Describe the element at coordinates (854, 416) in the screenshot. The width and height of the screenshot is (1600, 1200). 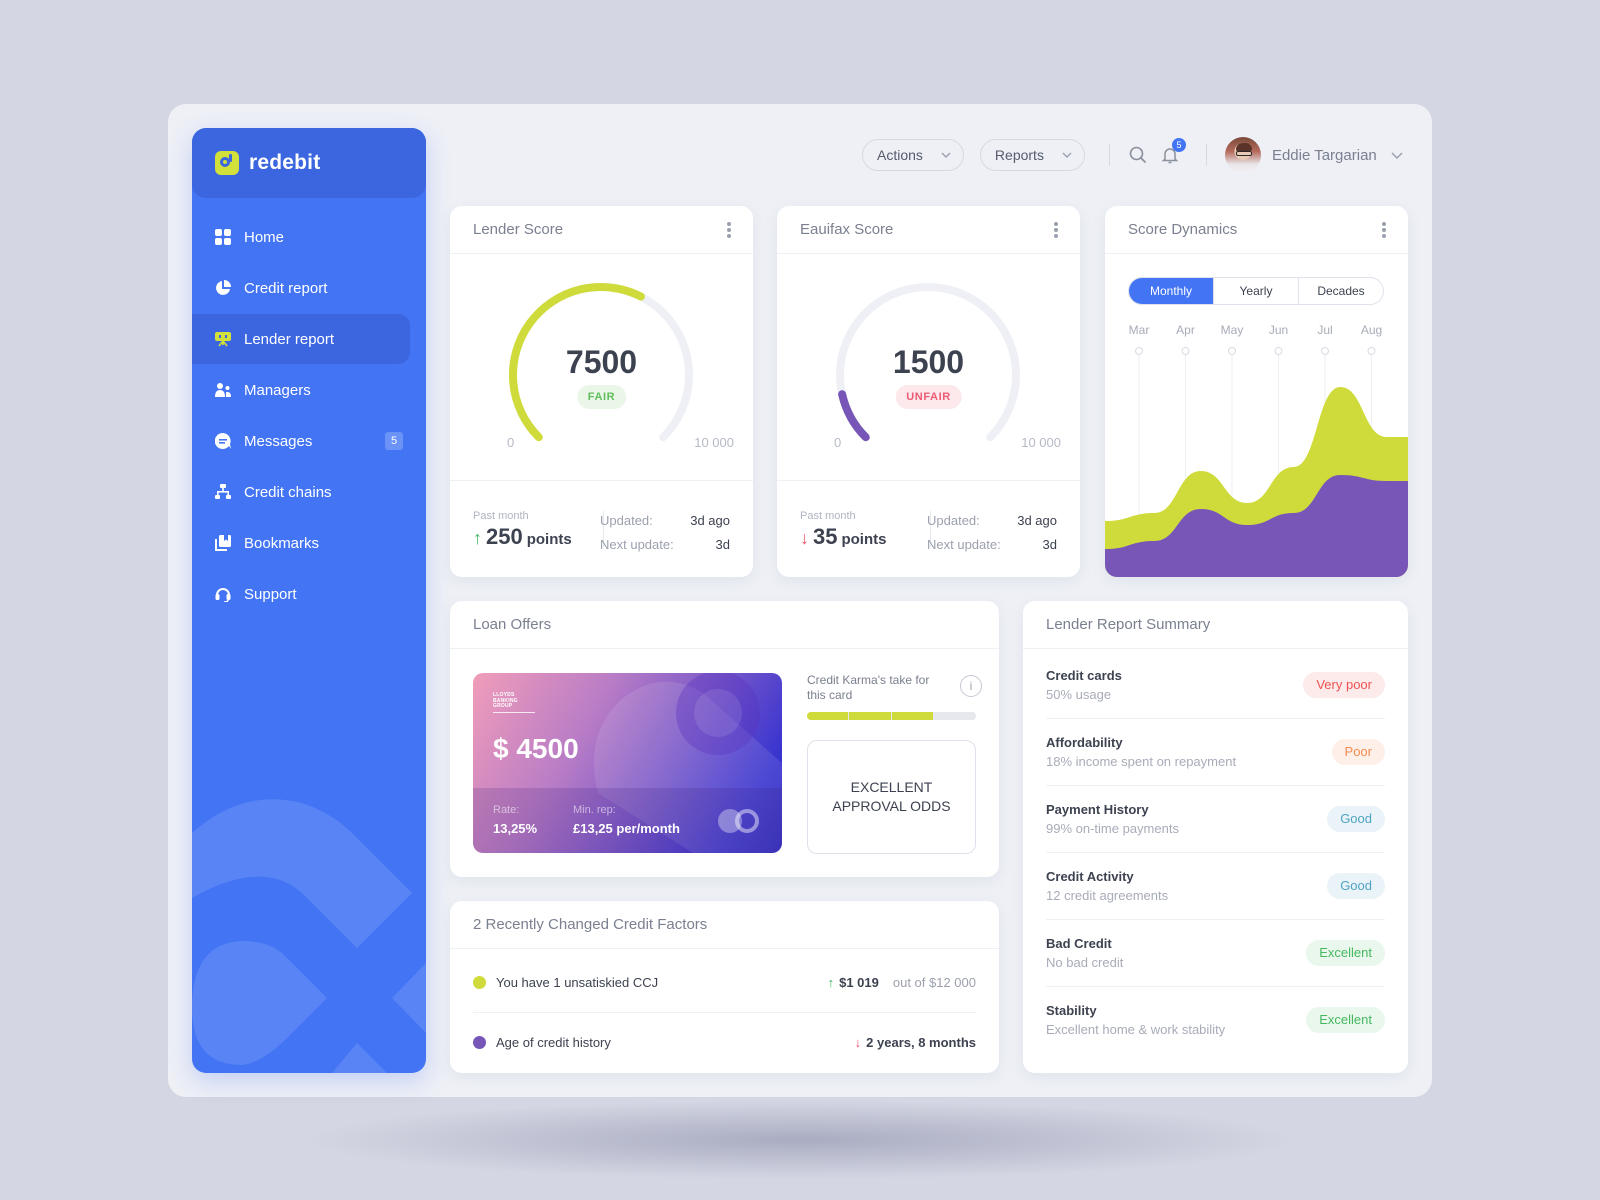
I see `gauge-fill` at that location.